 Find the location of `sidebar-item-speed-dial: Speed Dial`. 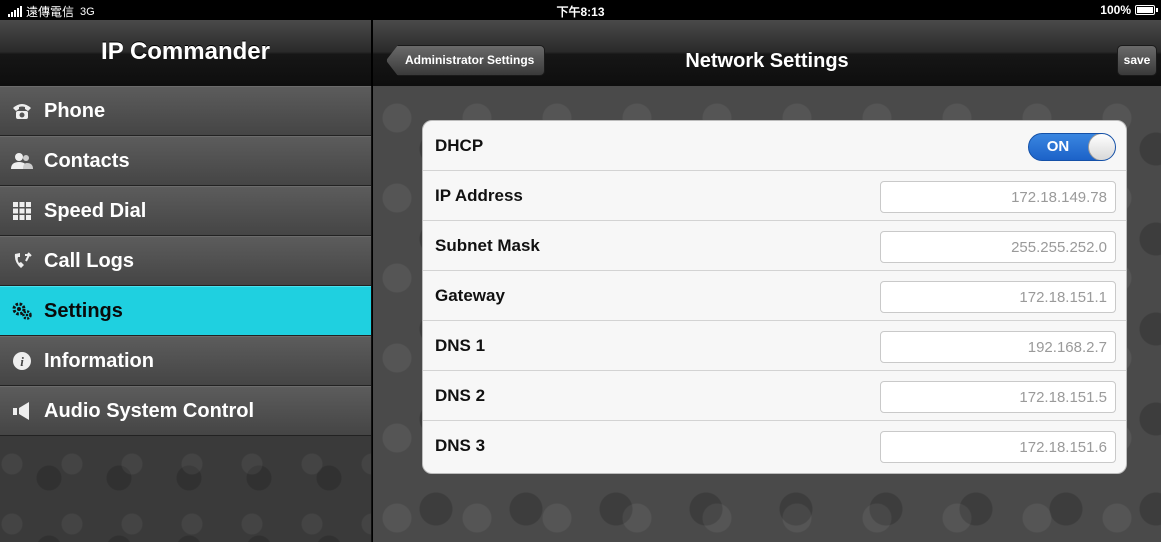

sidebar-item-speed-dial: Speed Dial is located at coordinates (185, 211).